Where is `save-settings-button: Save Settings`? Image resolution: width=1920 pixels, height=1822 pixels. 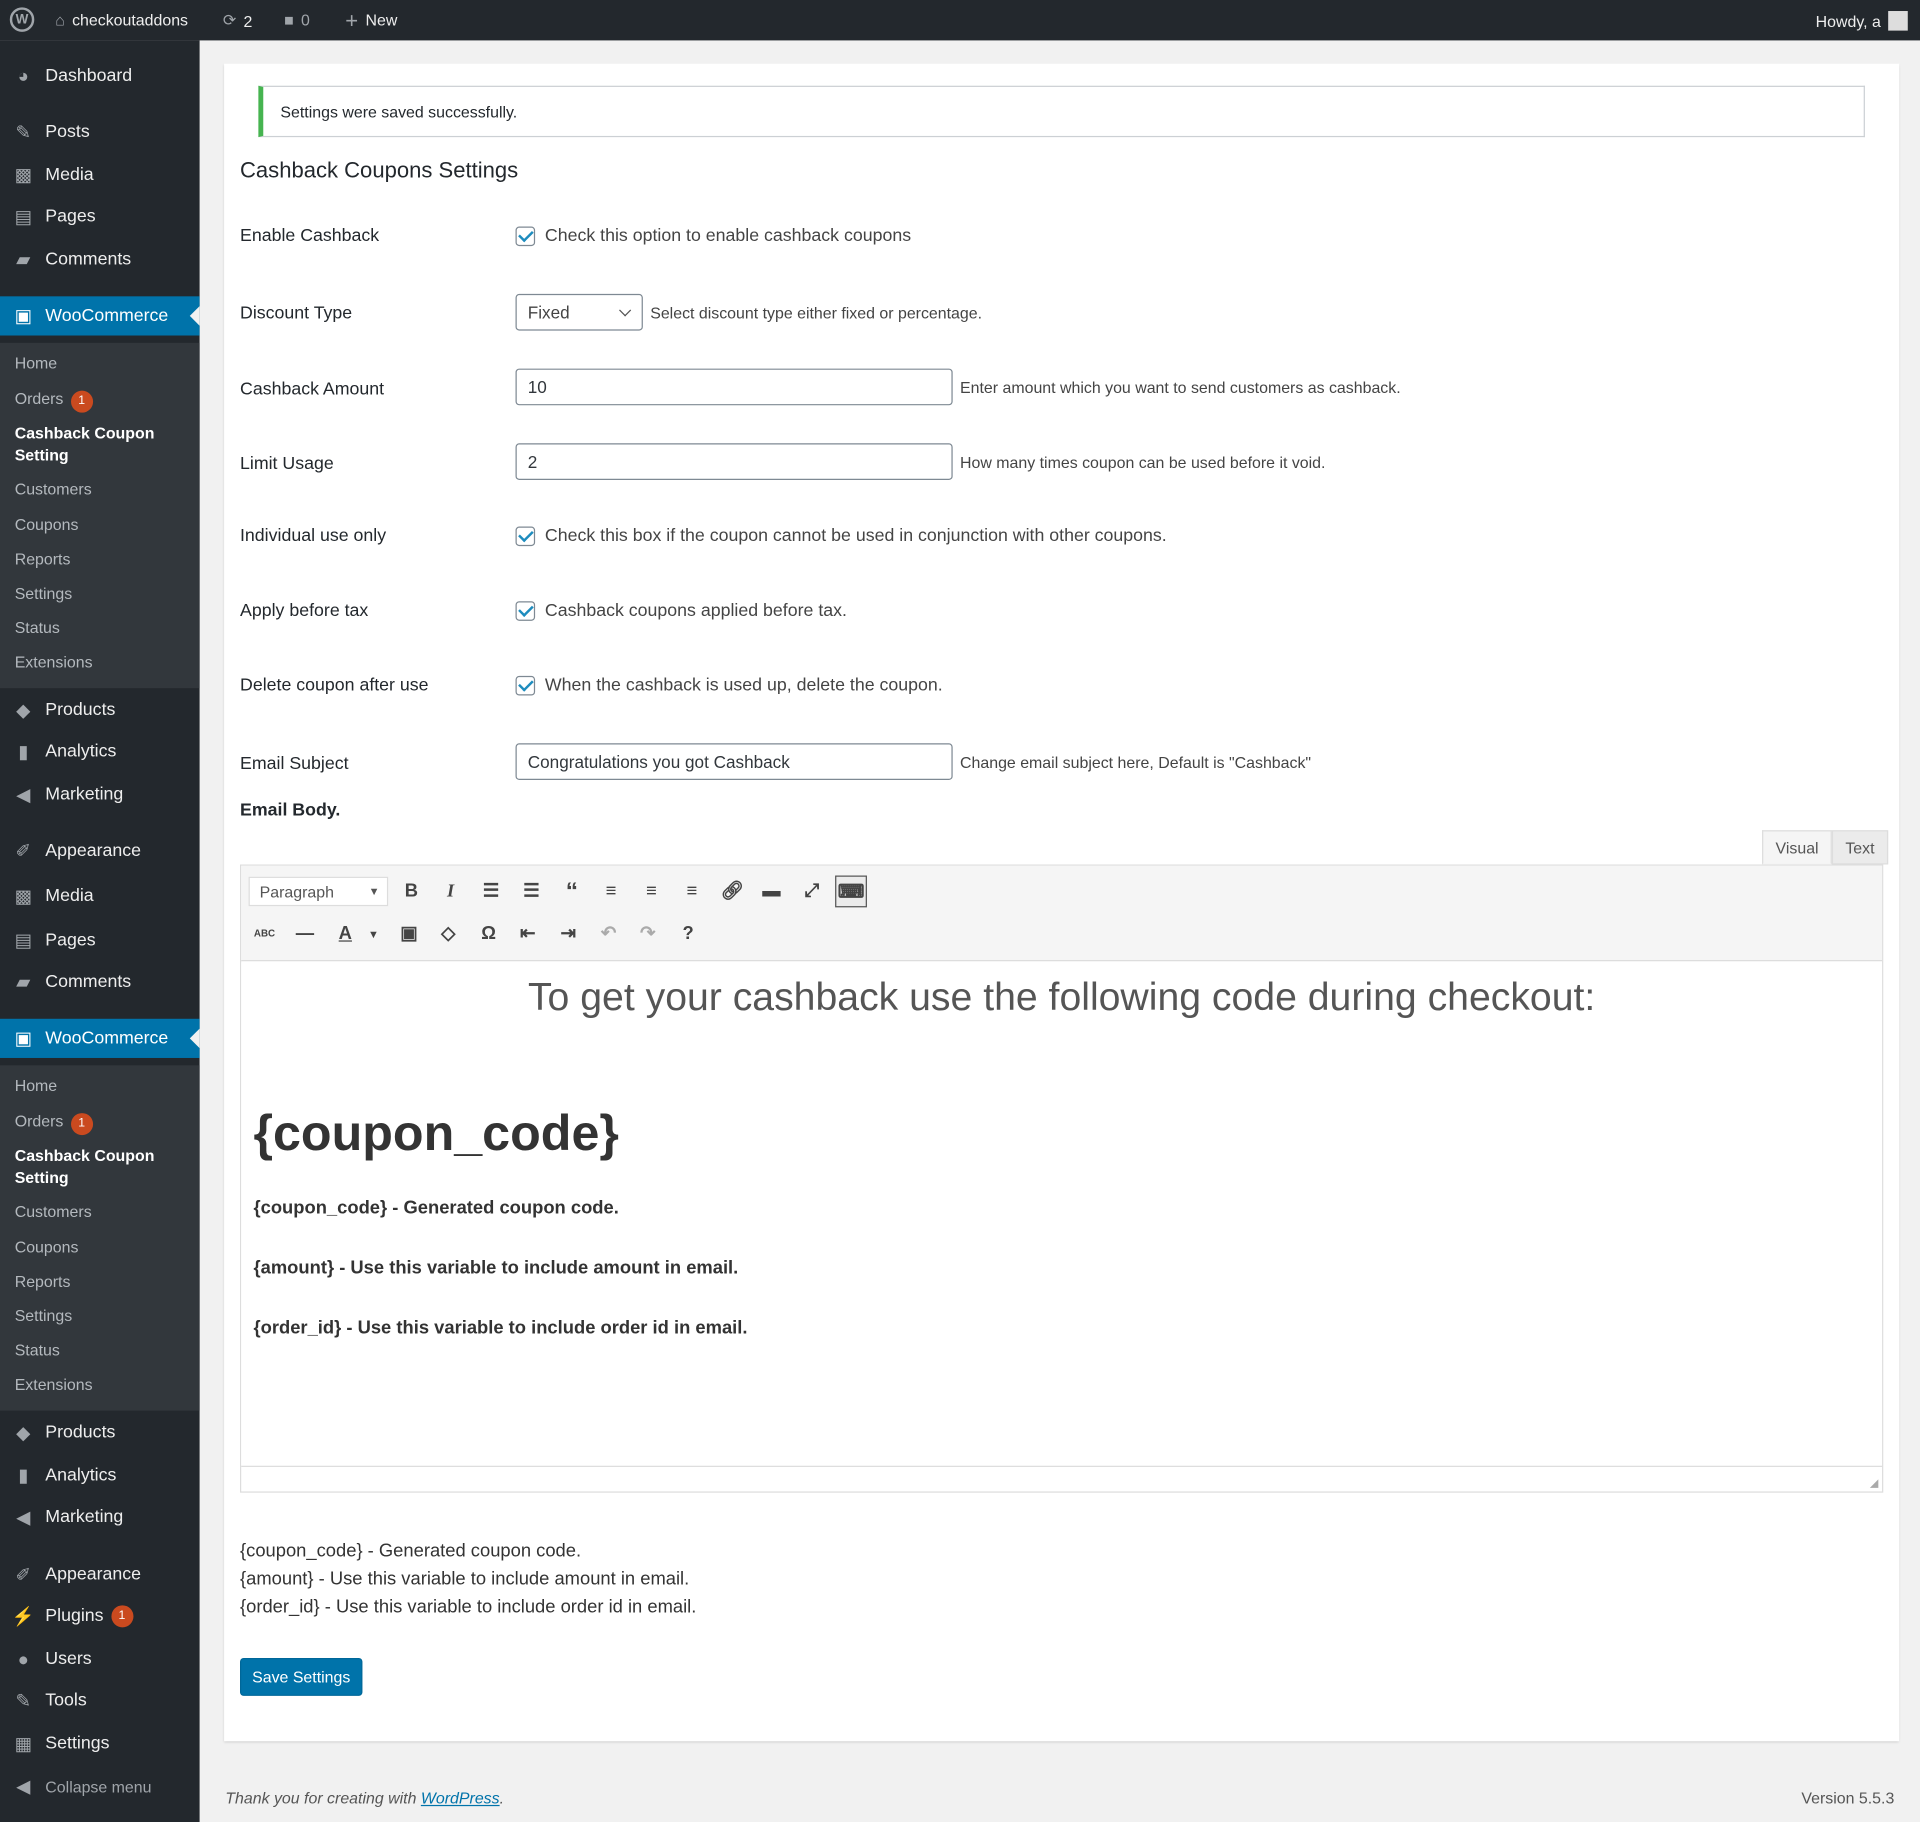 save-settings-button: Save Settings is located at coordinates (301, 1676).